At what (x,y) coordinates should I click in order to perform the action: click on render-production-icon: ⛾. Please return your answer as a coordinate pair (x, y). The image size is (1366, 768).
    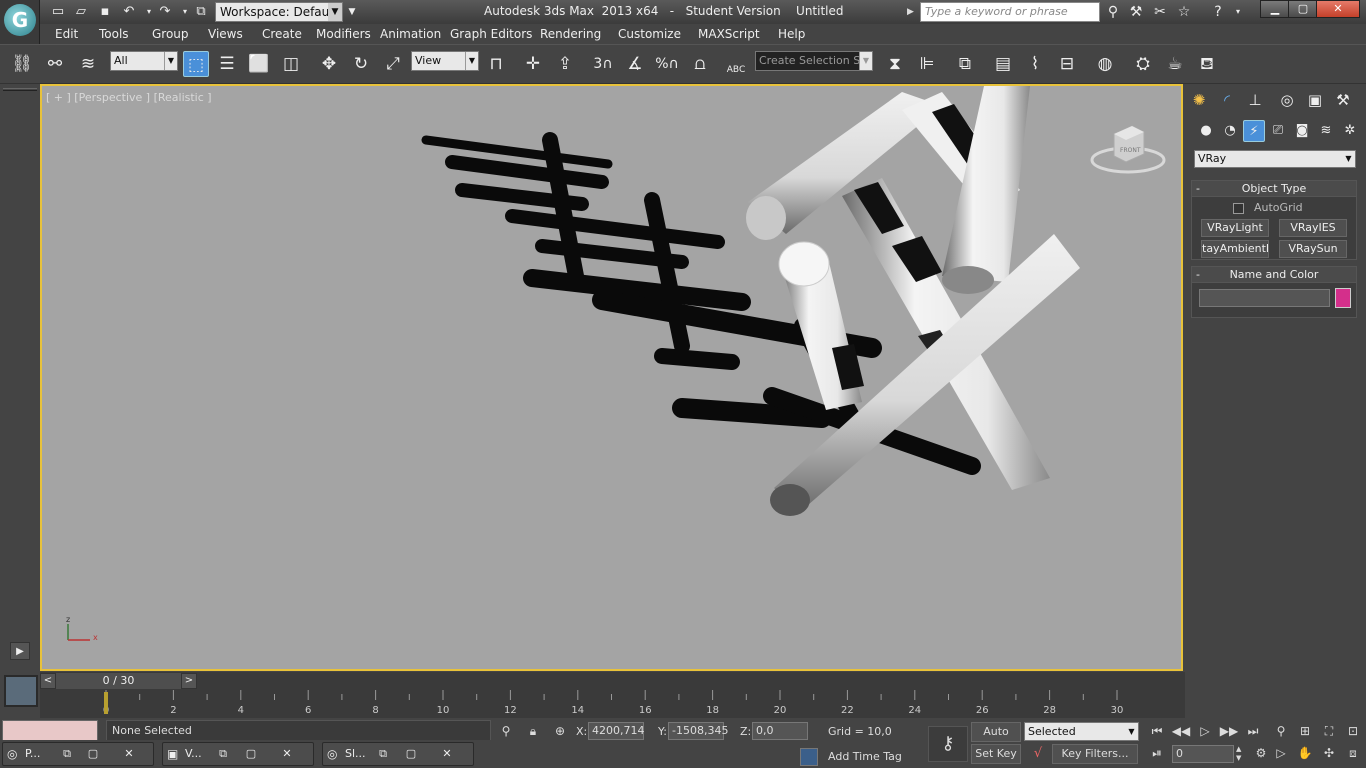
    Looking at the image, I should click on (1207, 64).